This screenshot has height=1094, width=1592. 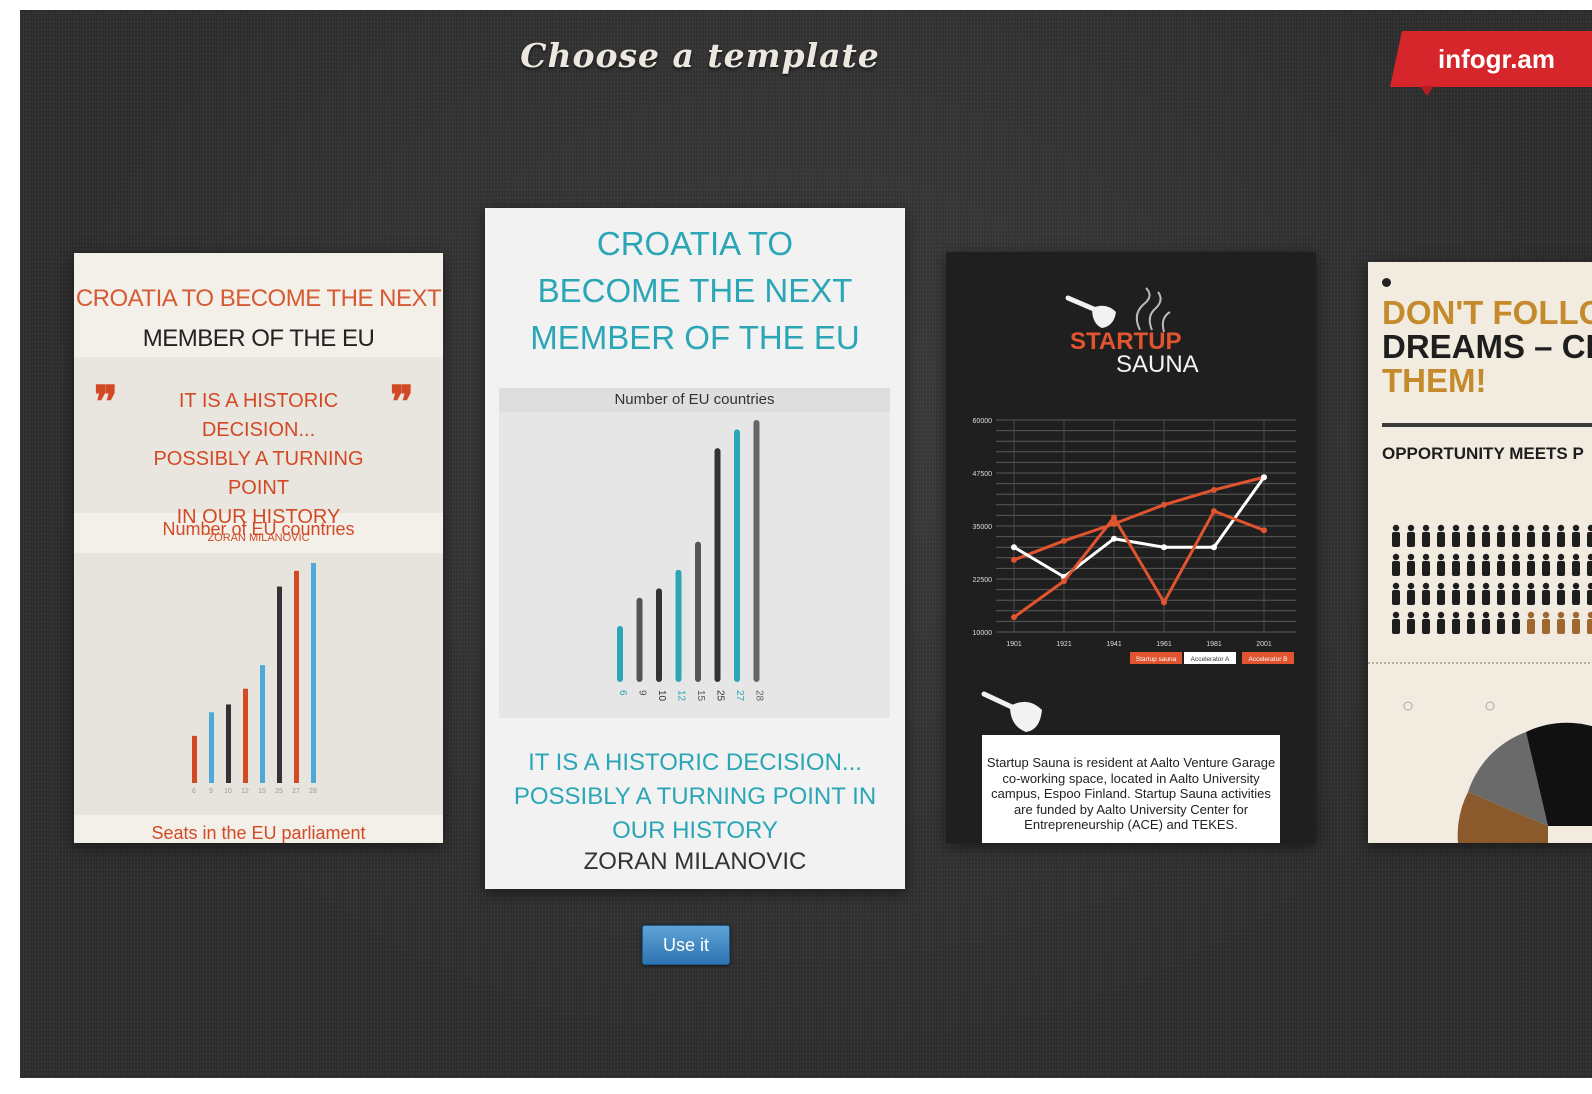 I want to click on template-title-line: CROATIA TO, so click(x=695, y=243).